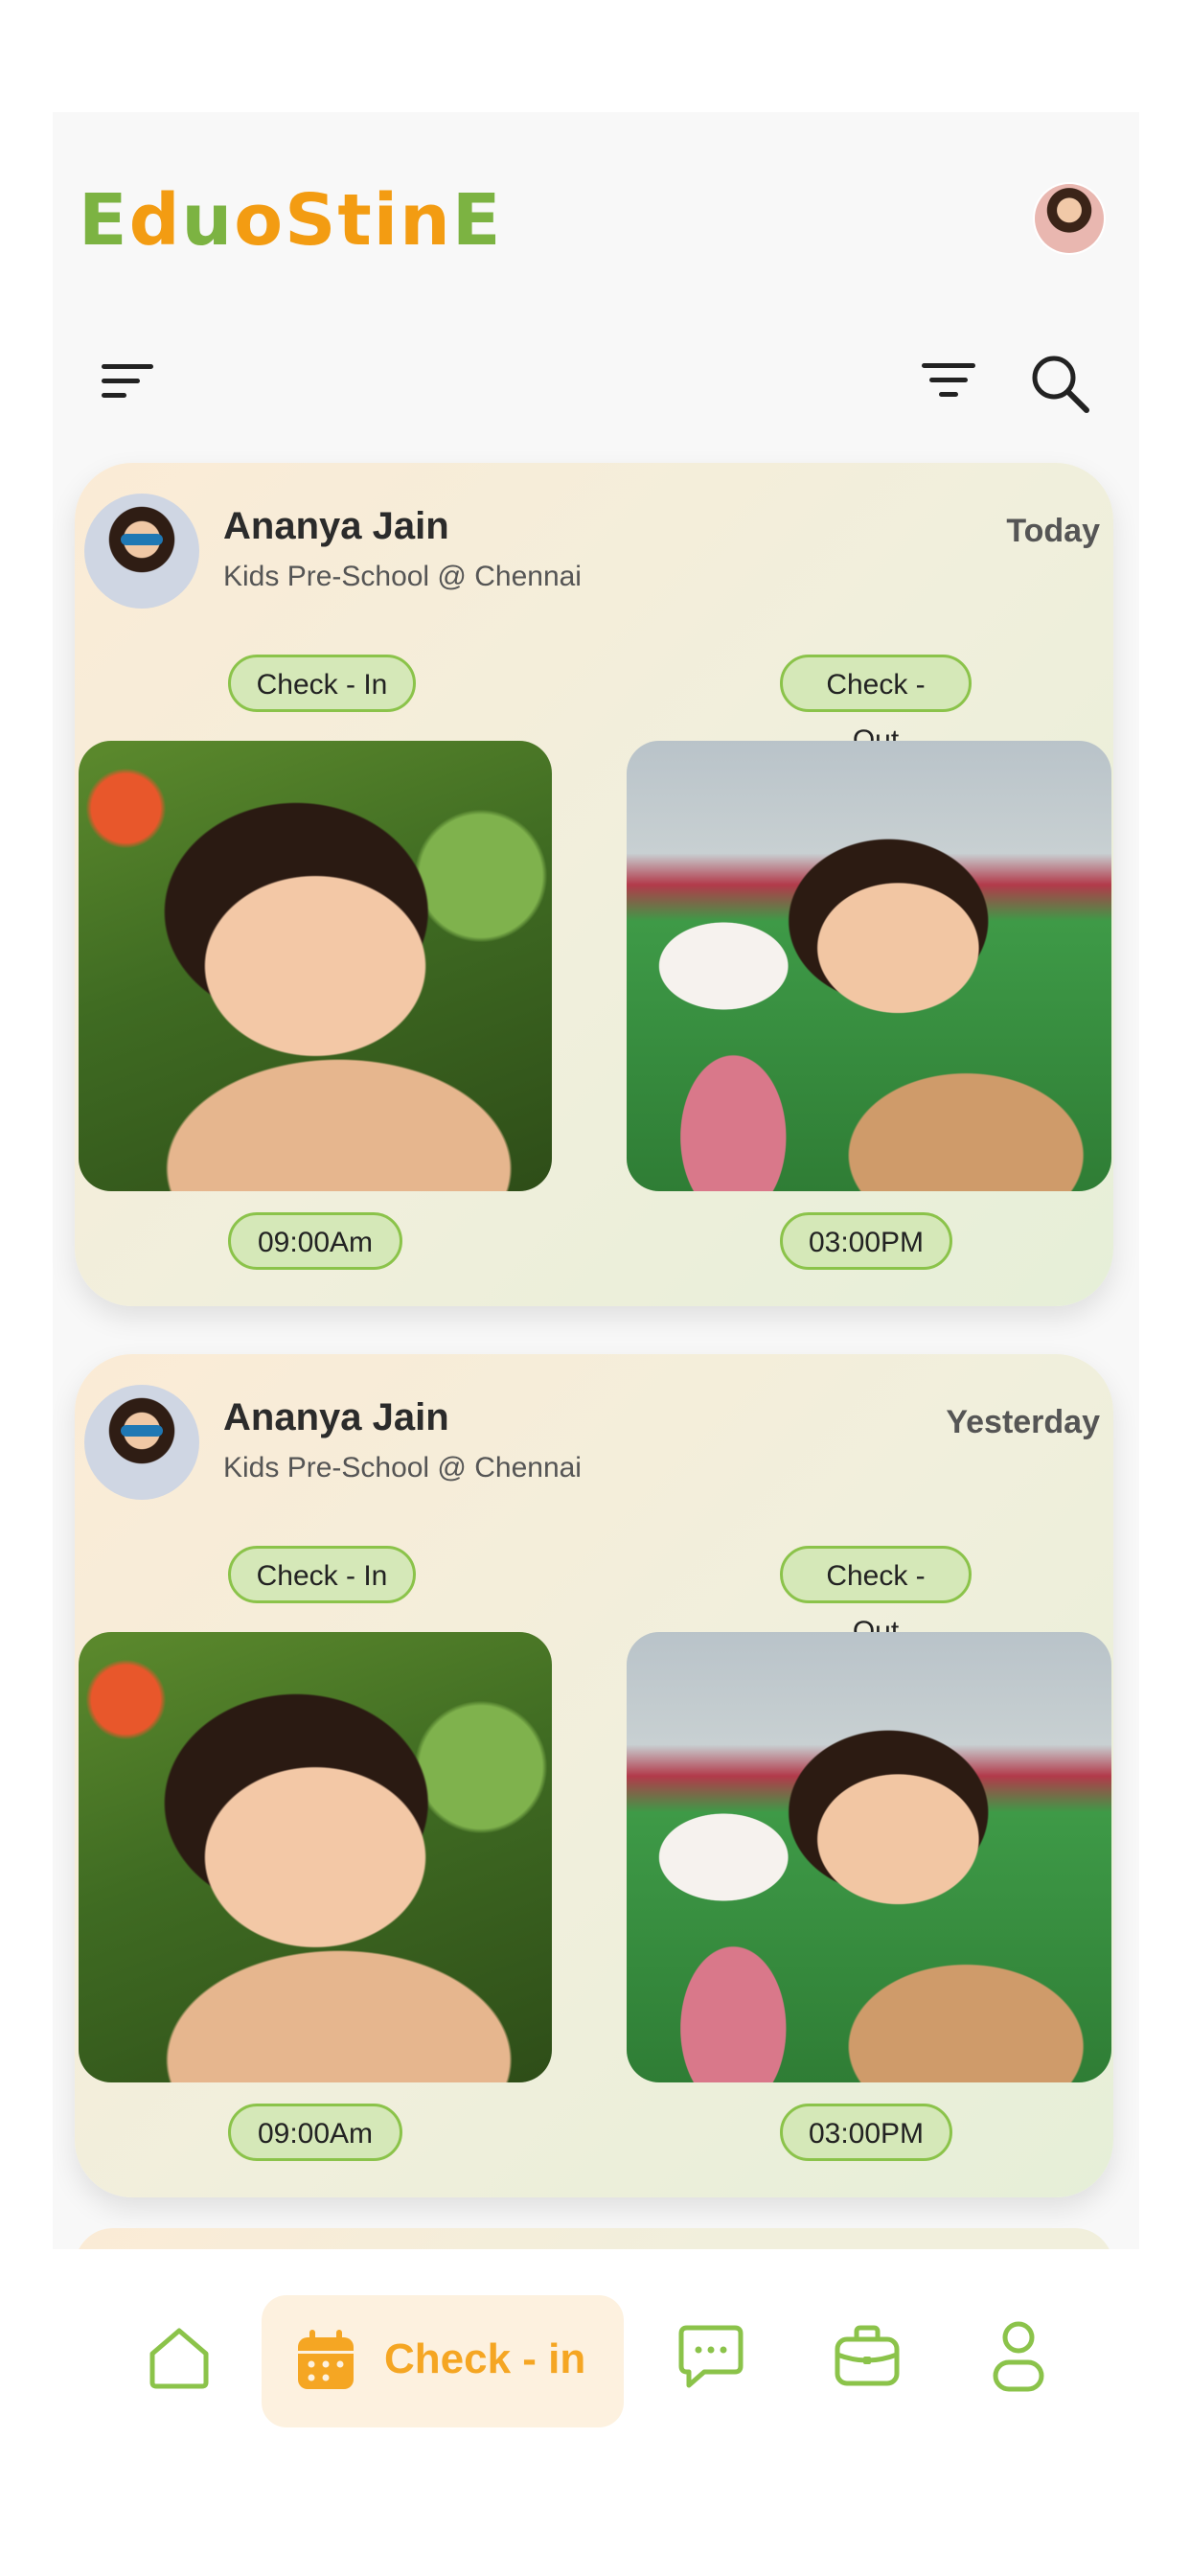  I want to click on search-icon, so click(1061, 384).